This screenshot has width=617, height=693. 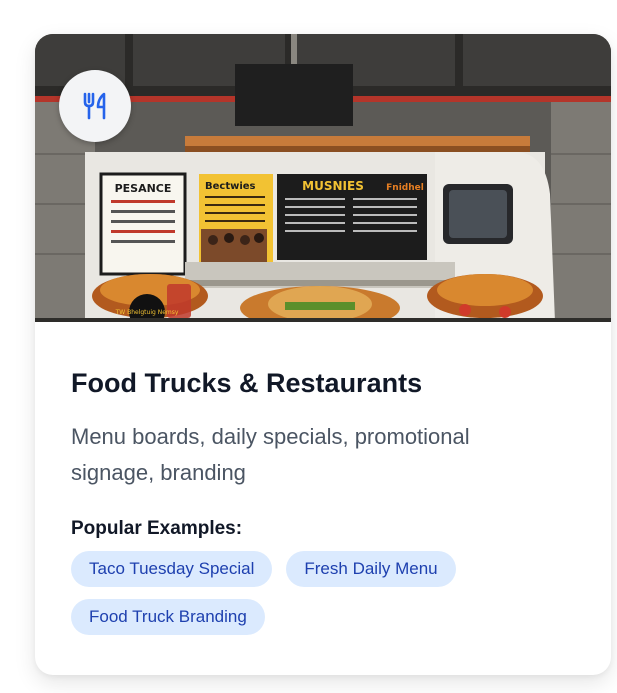 What do you see at coordinates (405, 188) in the screenshot?
I see `hero-menu-heading-4: Fnidhel` at bounding box center [405, 188].